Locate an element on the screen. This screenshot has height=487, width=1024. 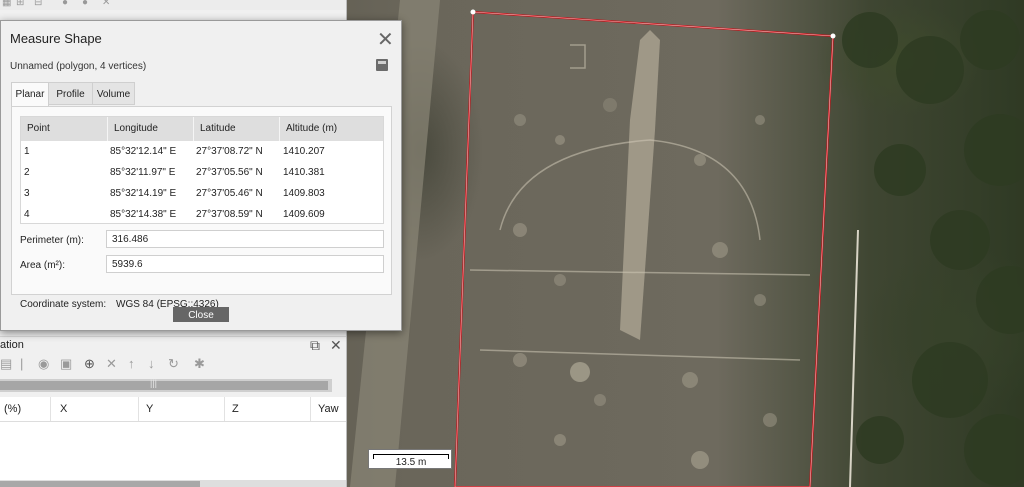
dock-horizontal-scrollbar: ||| is located at coordinates (166, 385).